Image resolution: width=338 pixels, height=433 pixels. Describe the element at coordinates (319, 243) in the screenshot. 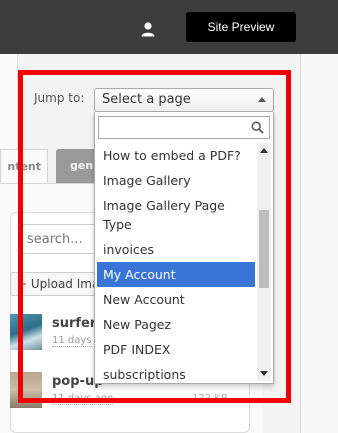

I see `right-panel` at that location.